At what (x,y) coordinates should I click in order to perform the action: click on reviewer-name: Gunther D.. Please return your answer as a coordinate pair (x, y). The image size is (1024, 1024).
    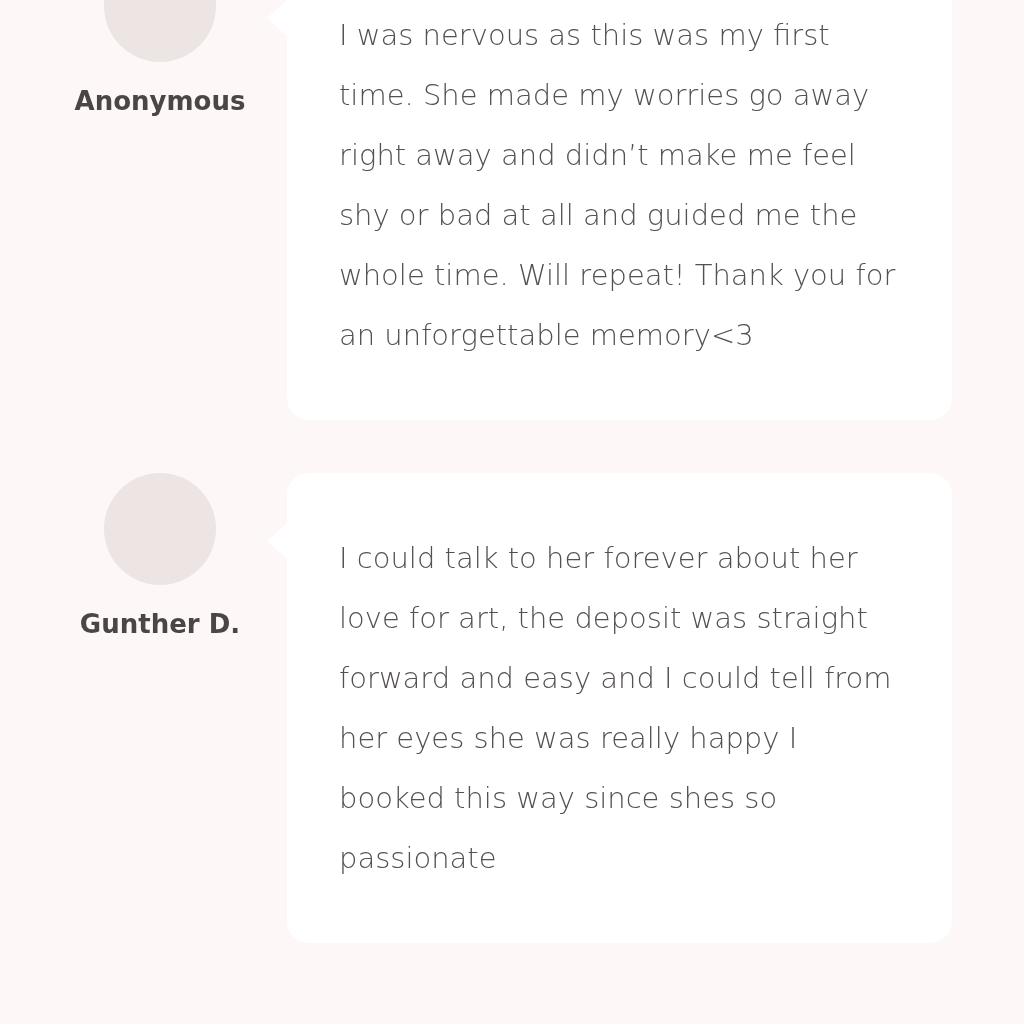
    Looking at the image, I should click on (160, 624).